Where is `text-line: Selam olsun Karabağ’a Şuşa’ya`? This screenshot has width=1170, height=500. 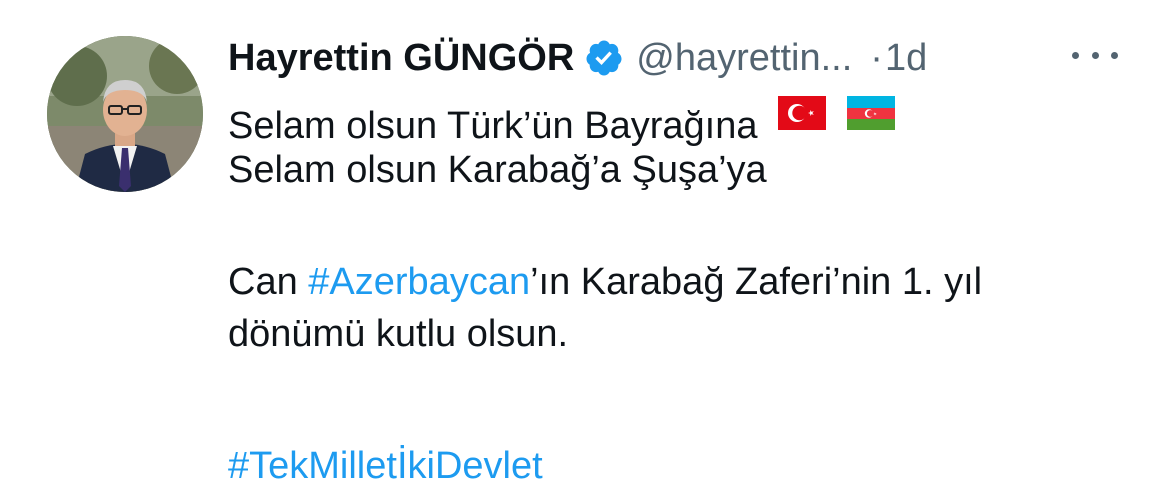
text-line: Selam olsun Karabağ’a Şuşa’ya is located at coordinates (688, 170).